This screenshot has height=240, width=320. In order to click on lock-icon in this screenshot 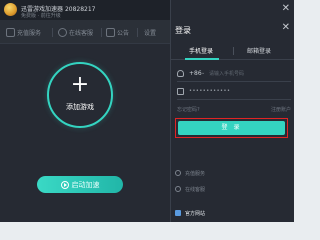, I will do `click(180, 91)`.